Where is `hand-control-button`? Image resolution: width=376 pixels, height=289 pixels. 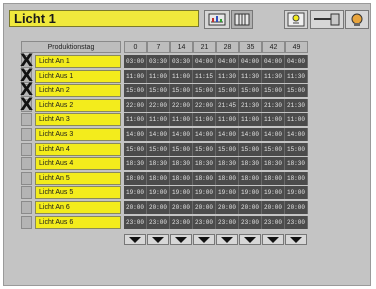 hand-control-button is located at coordinates (327, 19).